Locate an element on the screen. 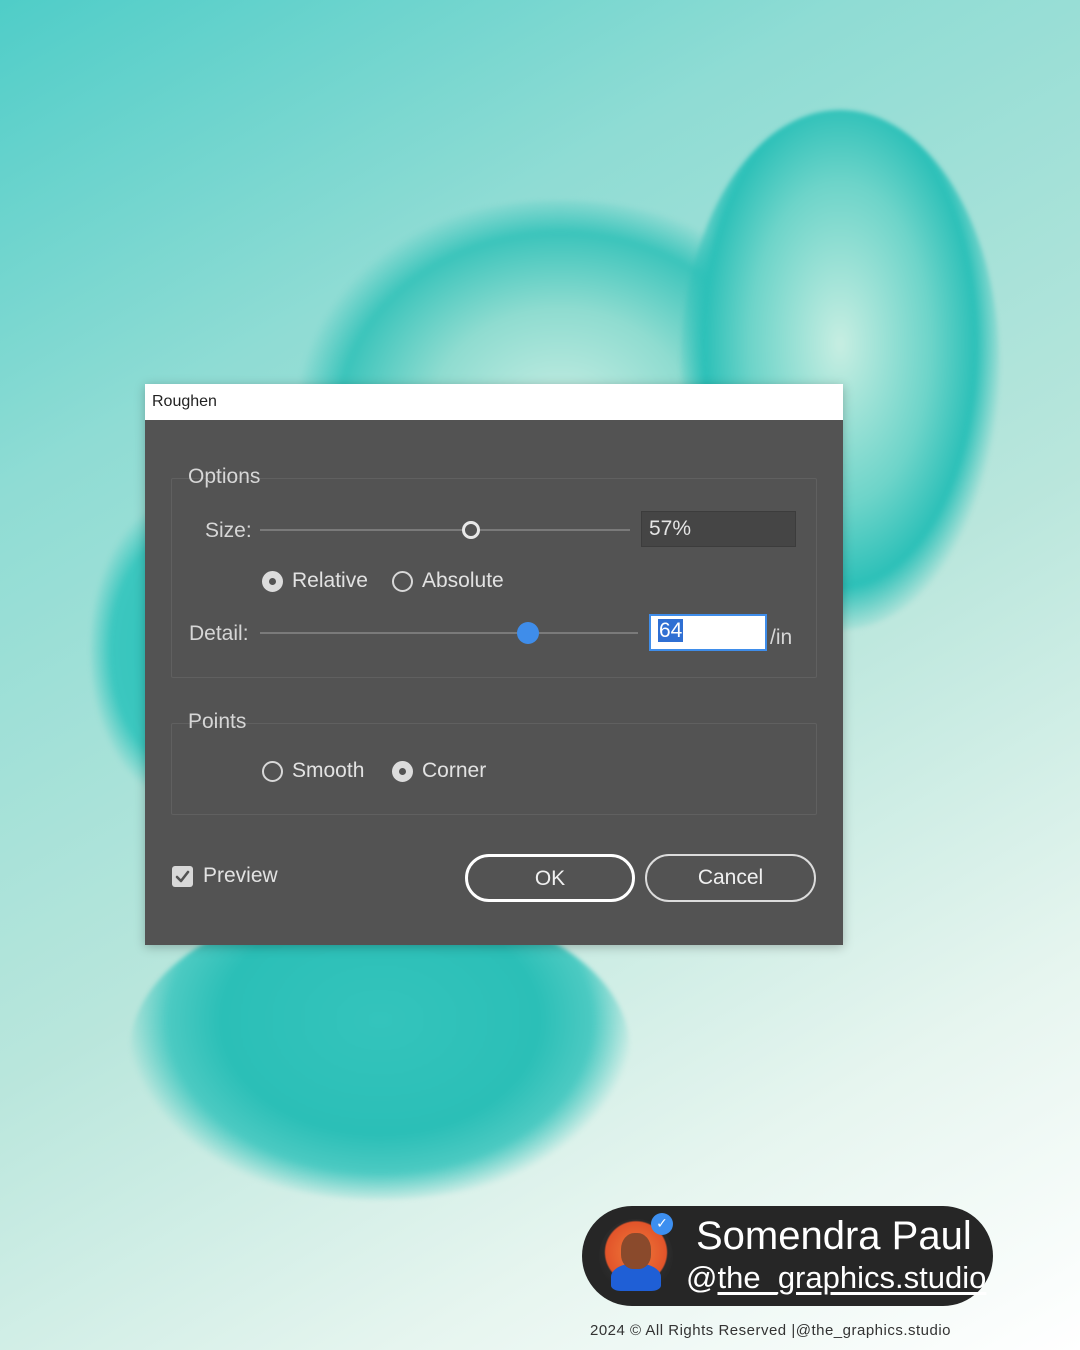 The height and width of the screenshot is (1350, 1080). smooth-radio is located at coordinates (272, 771).